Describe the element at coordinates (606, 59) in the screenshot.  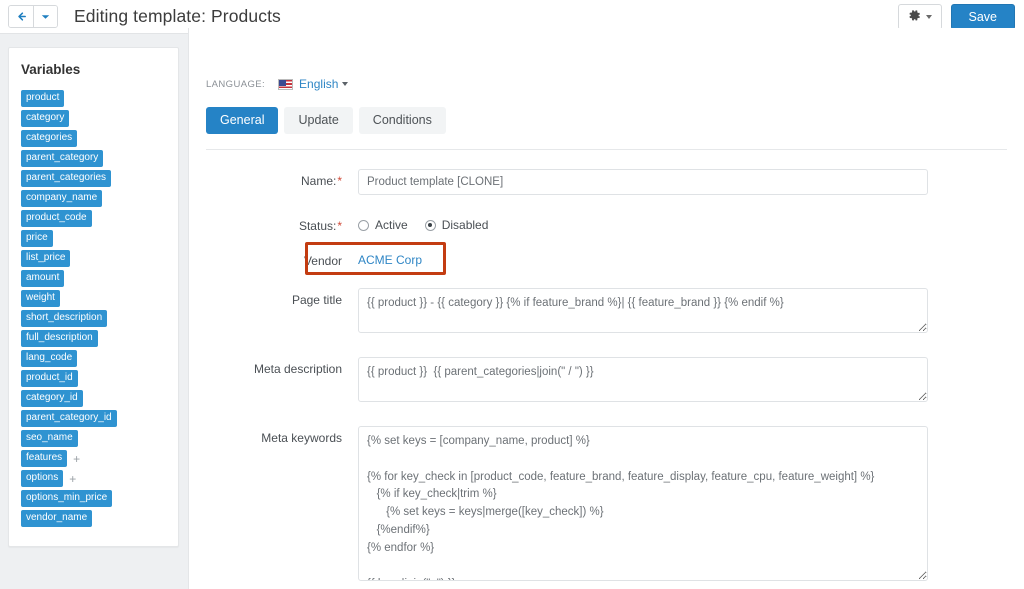
I see `language-selector-row: LANGUAGE: English` at that location.